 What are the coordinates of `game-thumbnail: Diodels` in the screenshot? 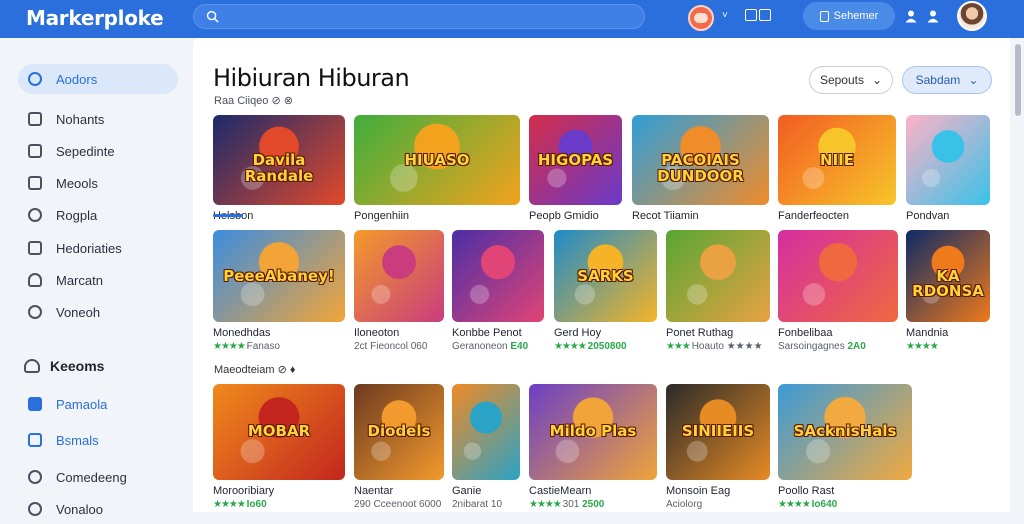 It's located at (399, 432).